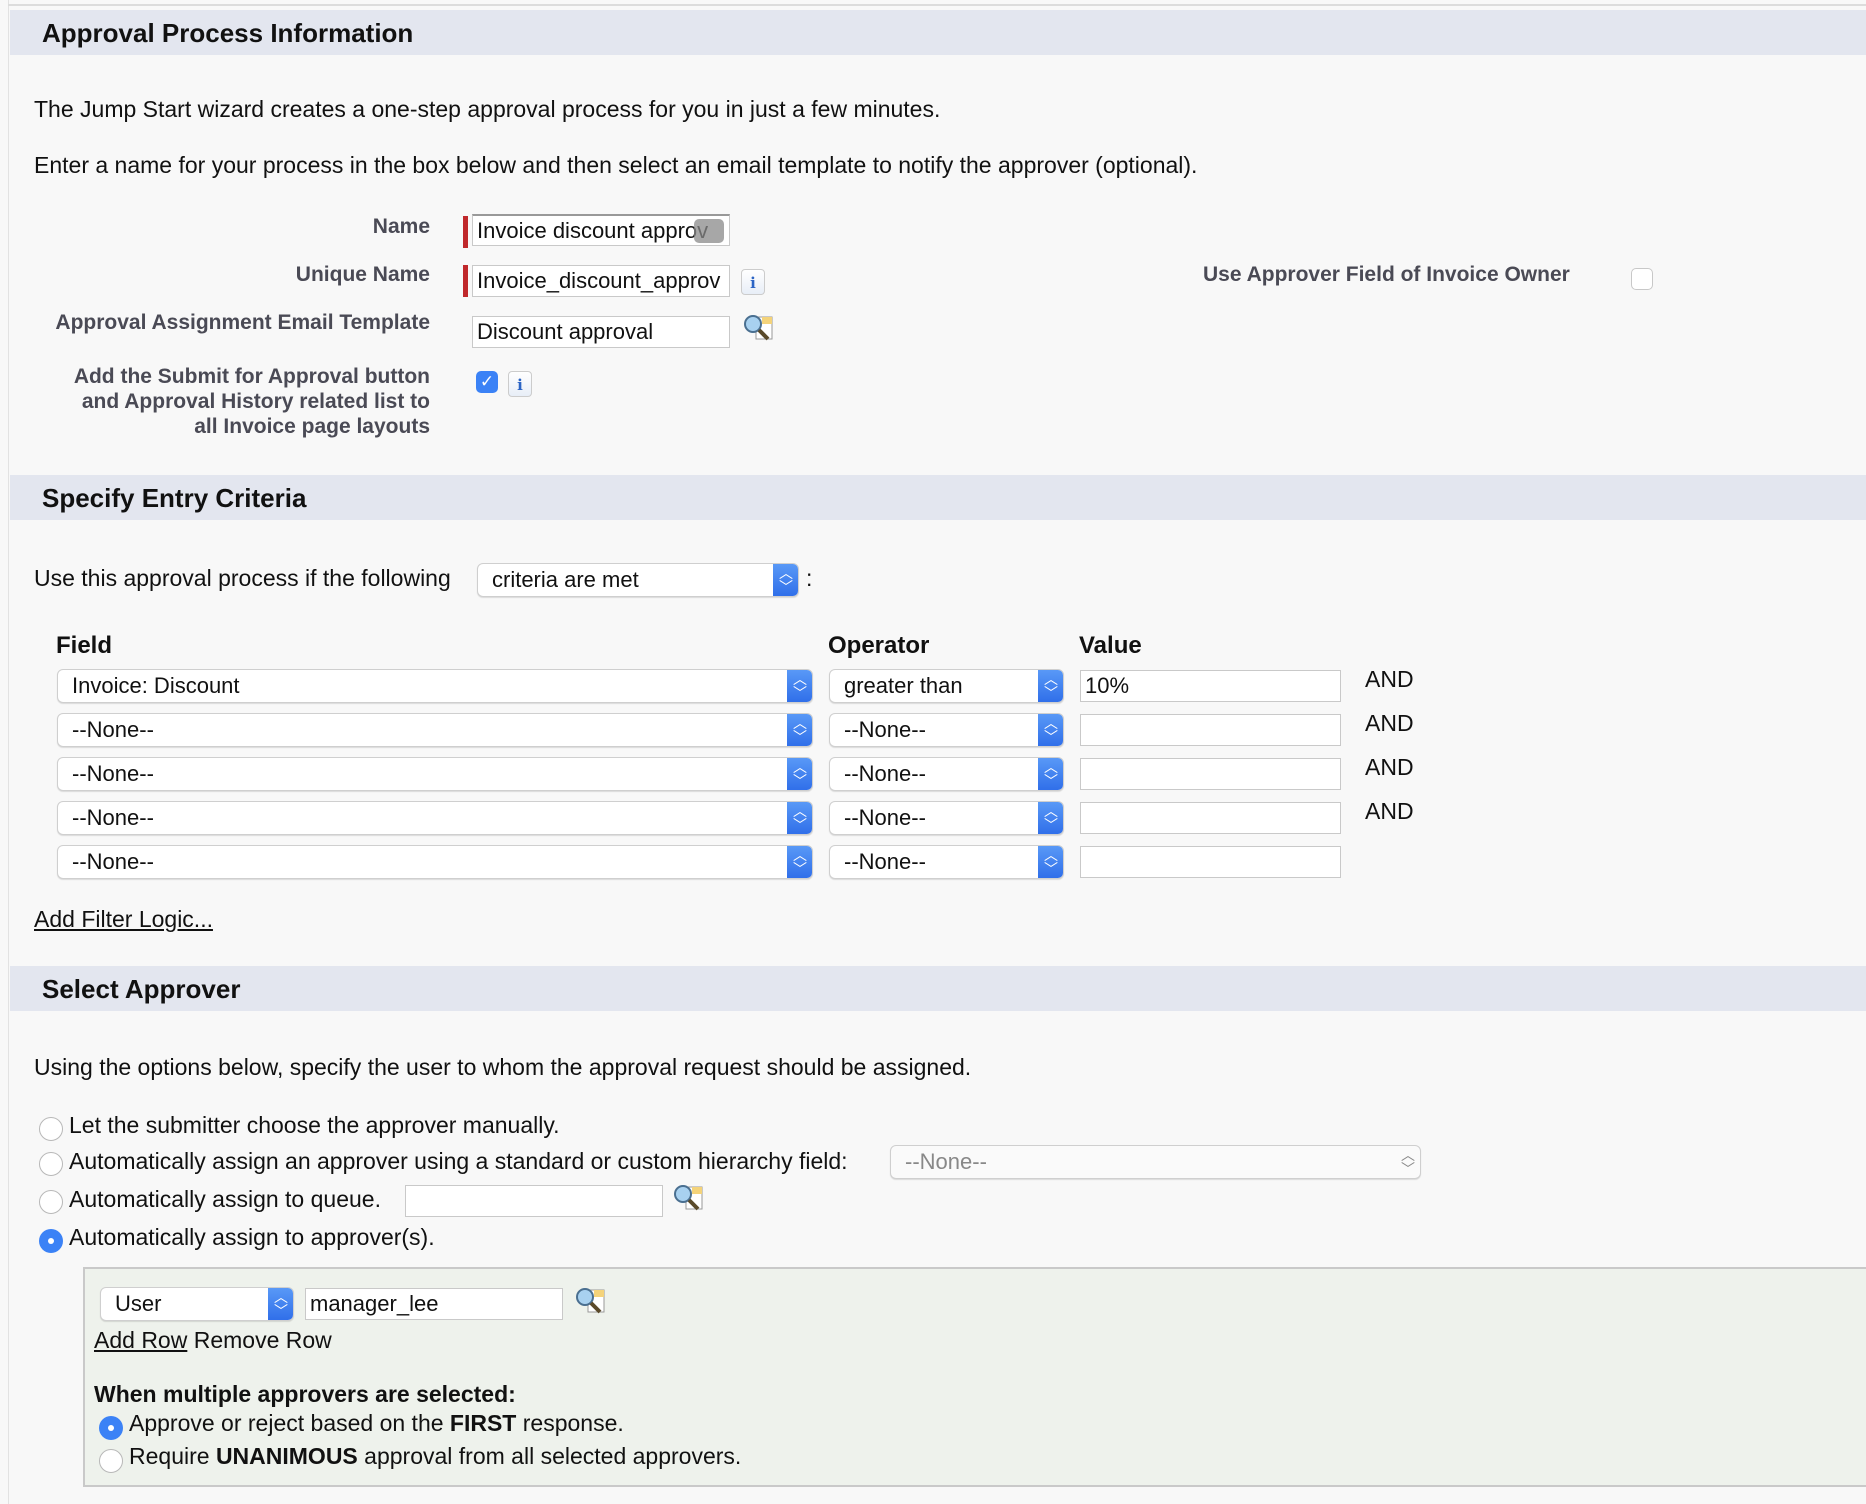  I want to click on criteria-operator-select: greater than ︿ ﹀, so click(946, 686).